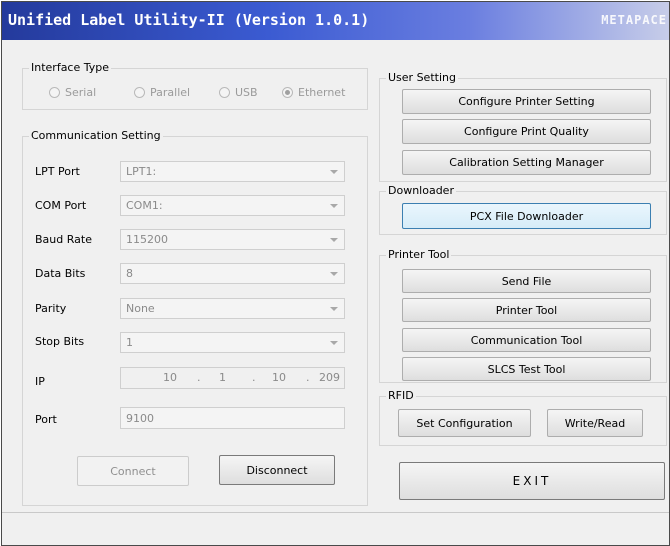  I want to click on stop-bits-select: 1, so click(232, 342).